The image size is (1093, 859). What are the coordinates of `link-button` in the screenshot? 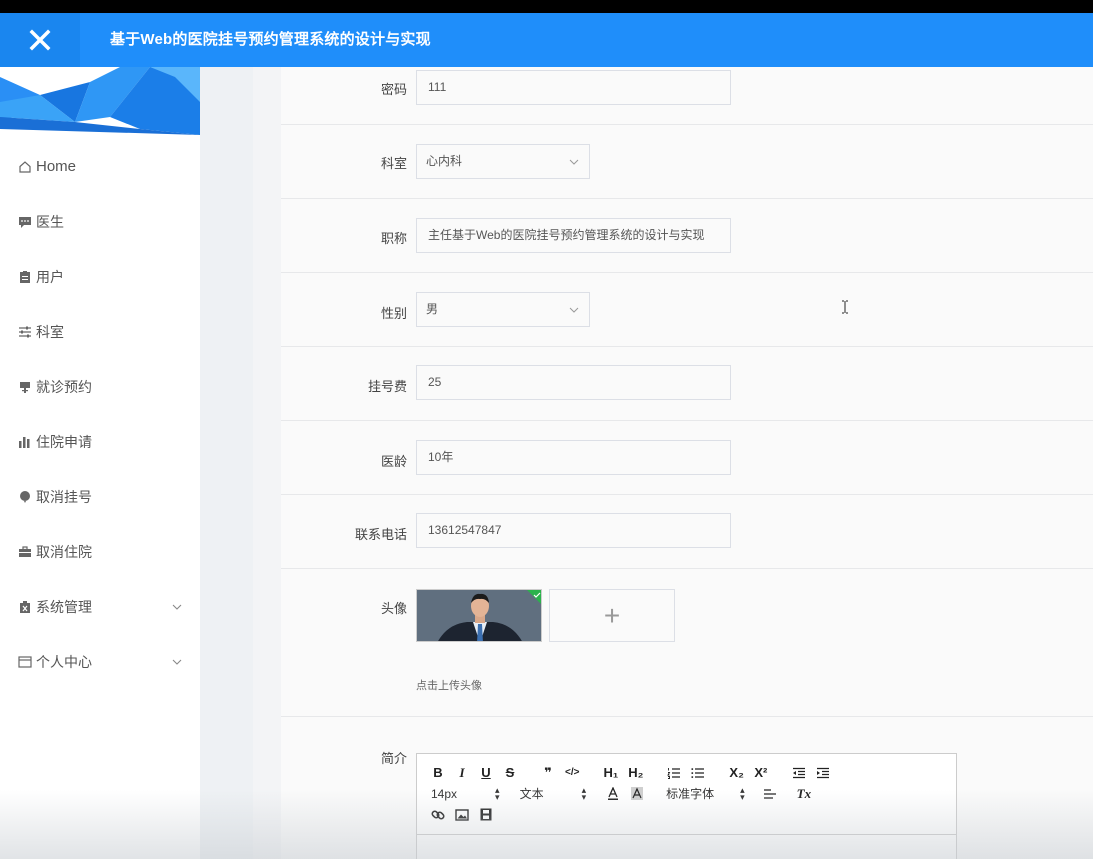 It's located at (438, 815).